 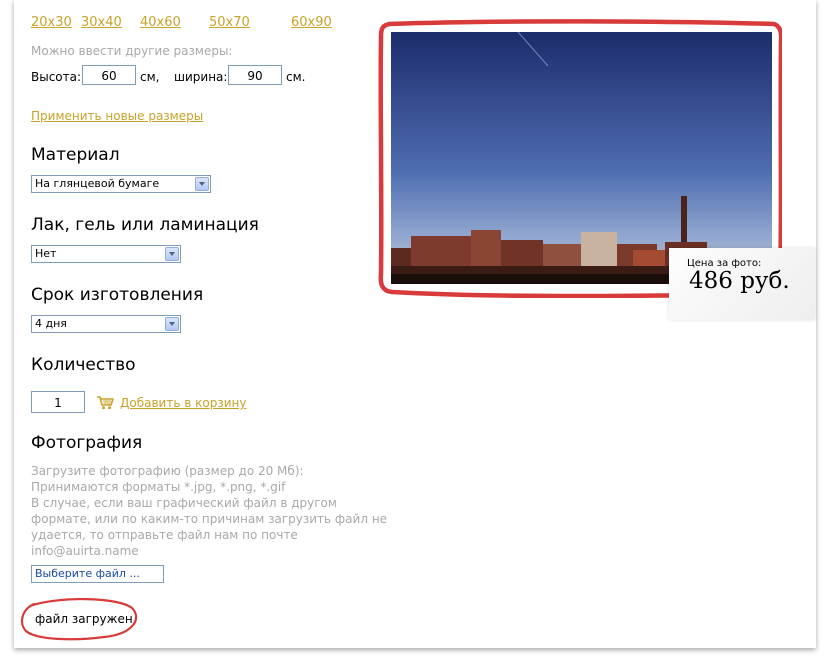 I want to click on size-option-50x70: 50x70, so click(x=229, y=22).